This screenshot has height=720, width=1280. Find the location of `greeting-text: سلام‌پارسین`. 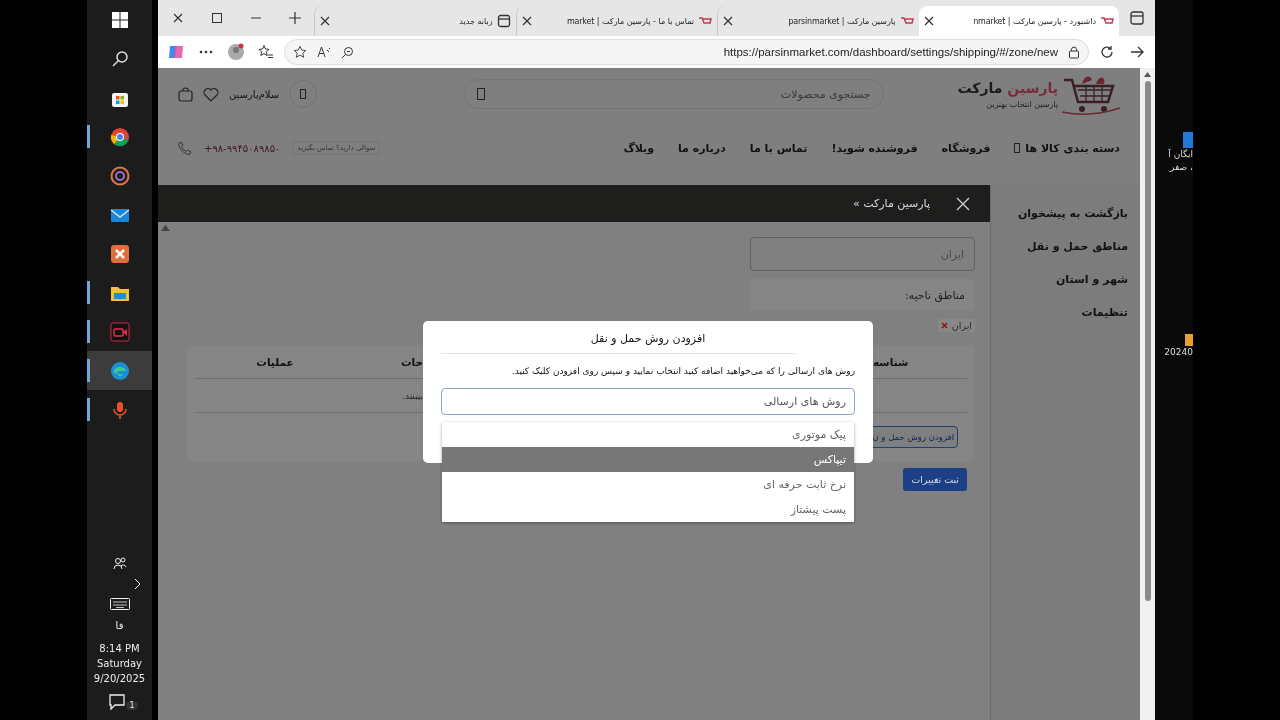

greeting-text: سلام‌پارسین is located at coordinates (254, 94).